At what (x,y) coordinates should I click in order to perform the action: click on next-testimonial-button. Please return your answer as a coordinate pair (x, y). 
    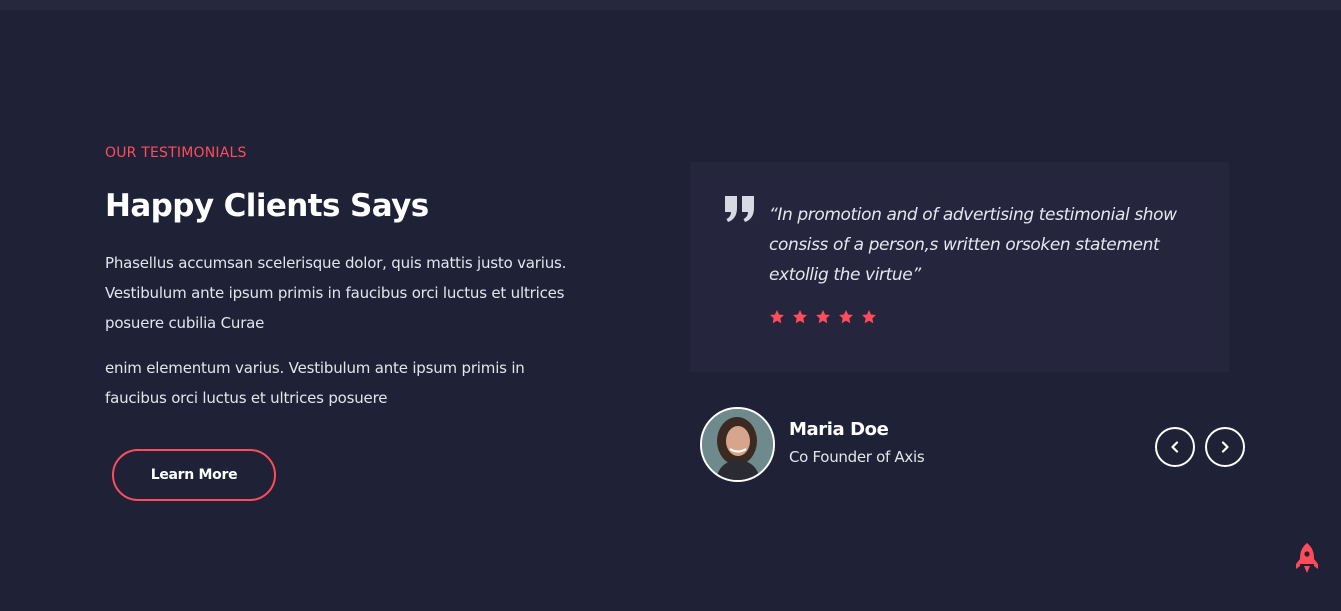
    Looking at the image, I should click on (1225, 447).